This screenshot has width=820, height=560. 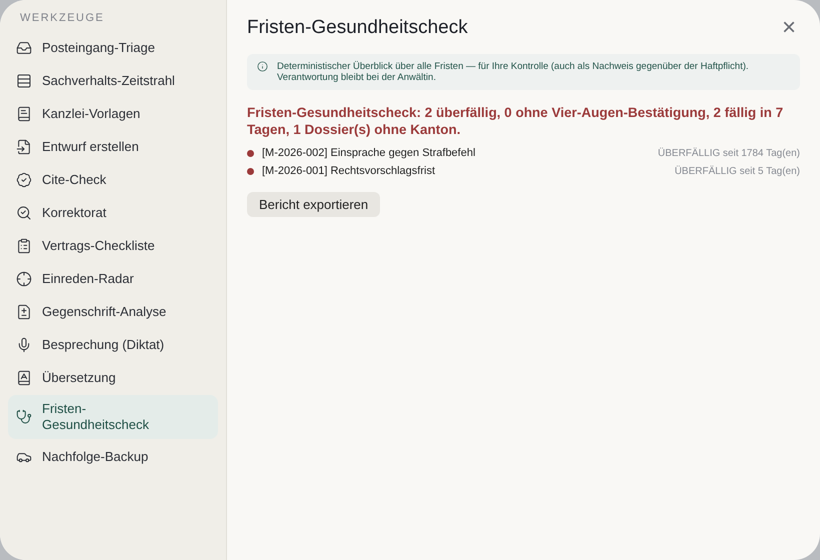 I want to click on sidebar-item: Fristen-Gesundheitscheck, so click(x=113, y=417).